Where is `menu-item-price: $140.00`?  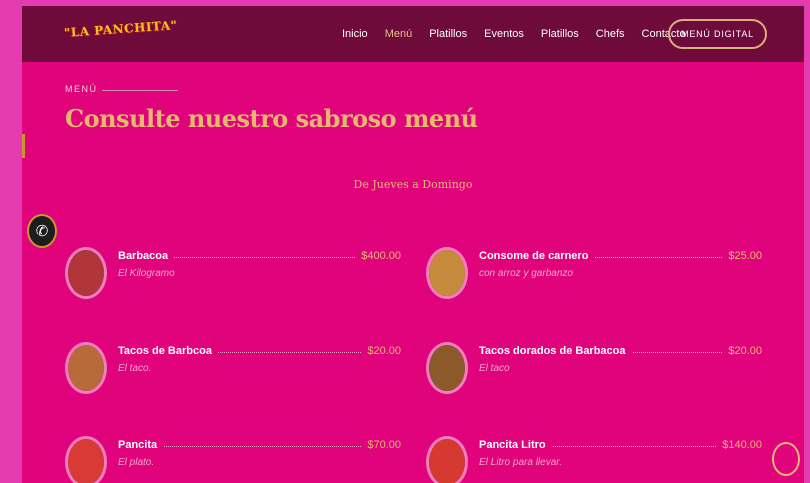
menu-item-price: $140.00 is located at coordinates (739, 445).